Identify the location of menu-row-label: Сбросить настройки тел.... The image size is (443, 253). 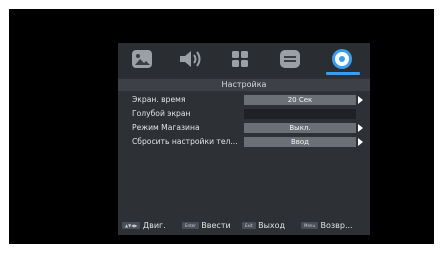
(185, 141).